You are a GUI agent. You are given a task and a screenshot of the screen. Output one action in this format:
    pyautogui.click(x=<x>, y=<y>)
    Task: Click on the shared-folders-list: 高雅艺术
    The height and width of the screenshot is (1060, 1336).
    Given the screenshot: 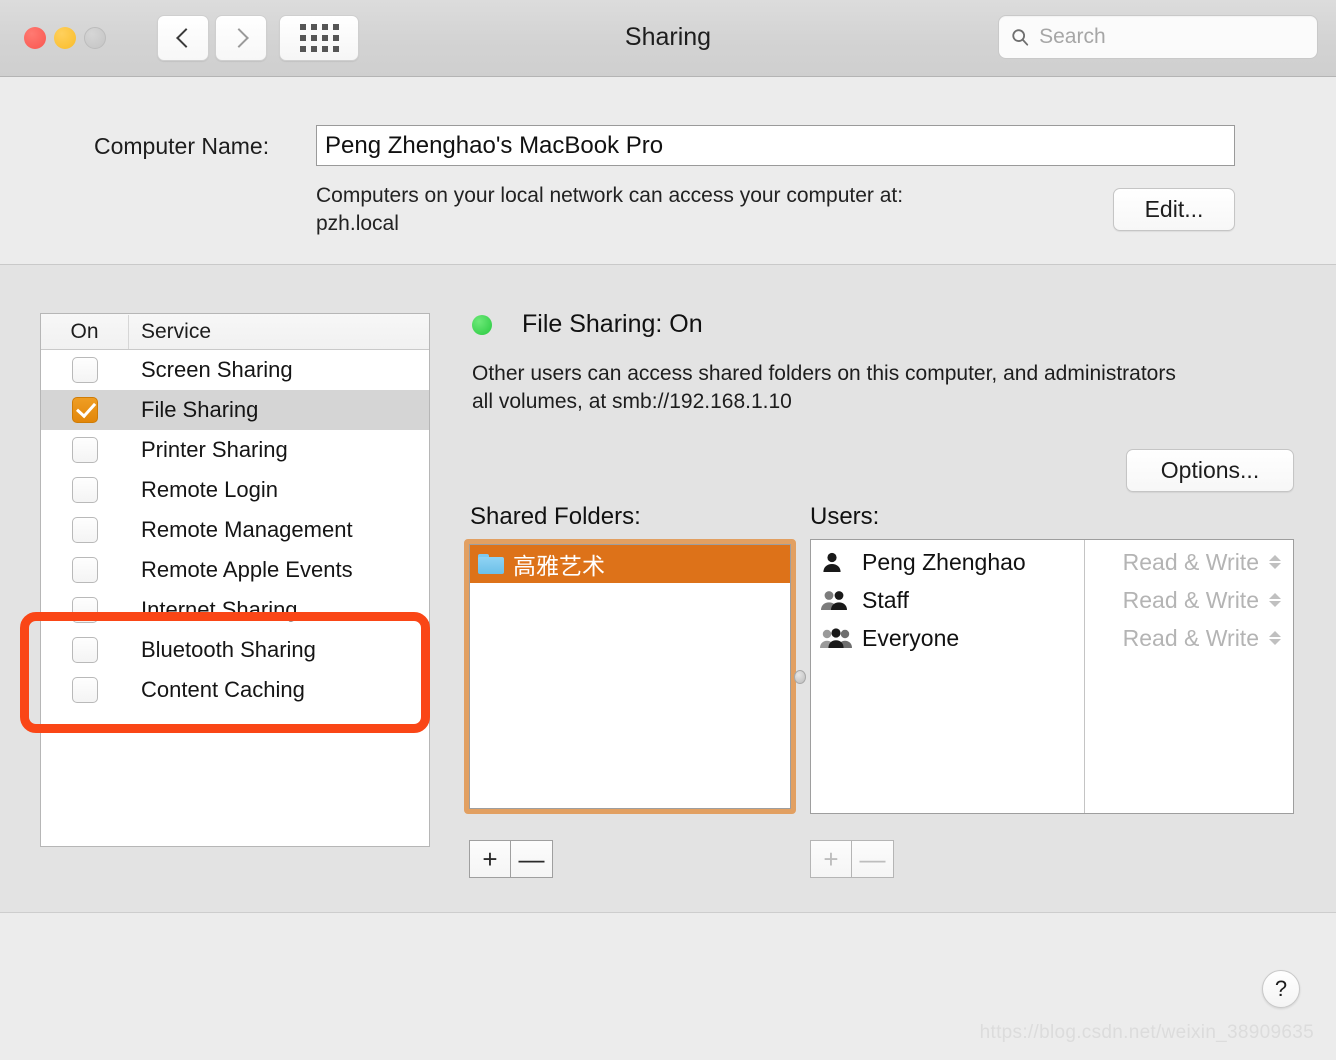 What is the action you would take?
    pyautogui.click(x=630, y=676)
    